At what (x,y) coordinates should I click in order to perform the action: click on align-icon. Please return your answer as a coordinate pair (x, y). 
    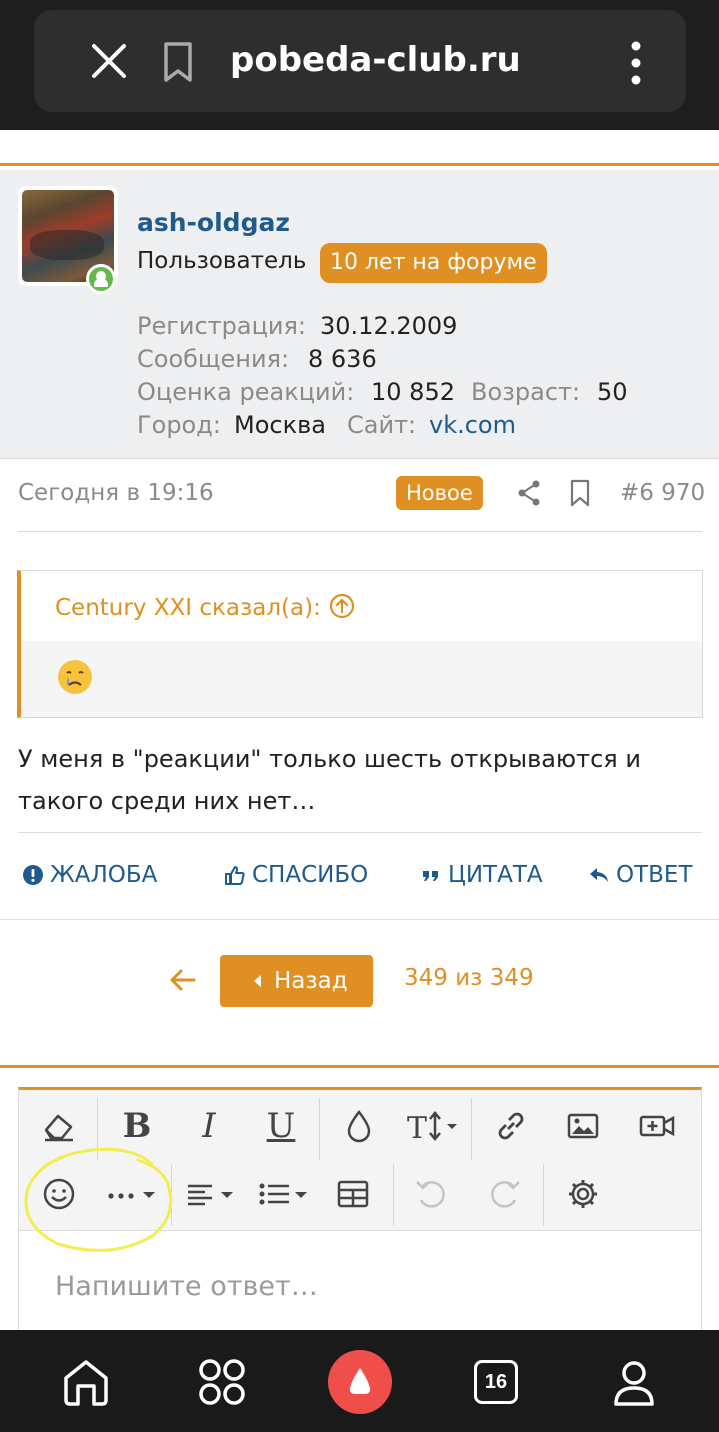
    Looking at the image, I should click on (212, 1194).